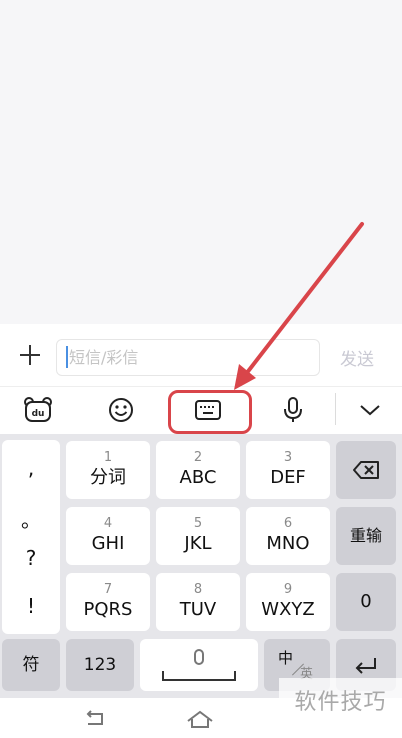 This screenshot has width=402, height=738. Describe the element at coordinates (299, 306) in the screenshot. I see `arrow-annotation-icon` at that location.